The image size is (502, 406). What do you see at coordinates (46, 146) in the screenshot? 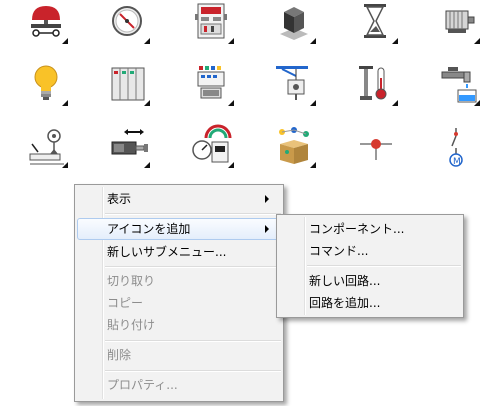
I see `sensor-icon` at bounding box center [46, 146].